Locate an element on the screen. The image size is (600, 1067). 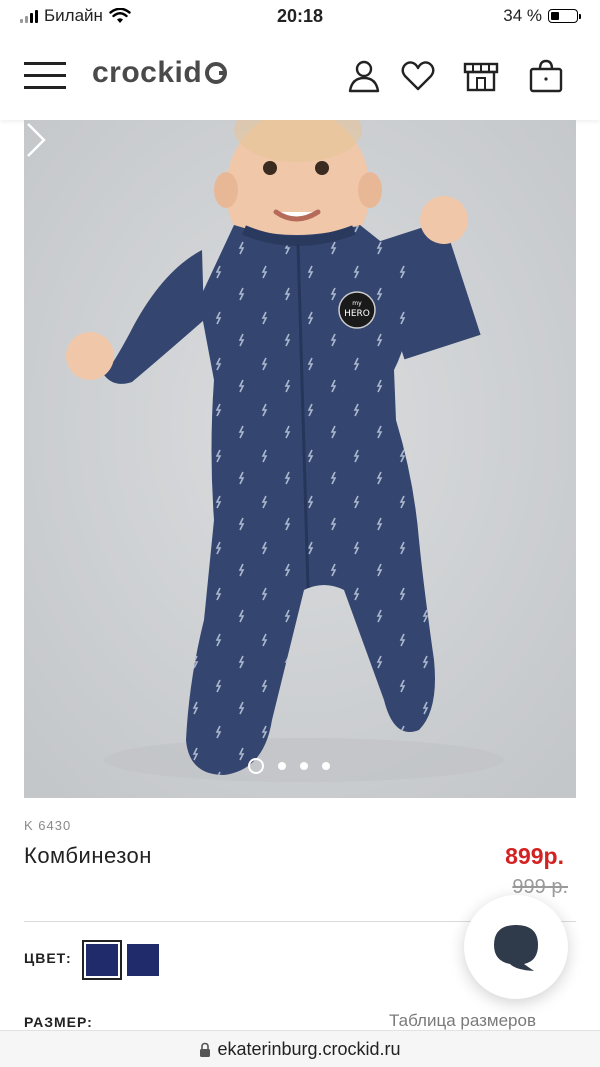
status-bar: Билайн 20:18 34 % is located at coordinates (300, 17).